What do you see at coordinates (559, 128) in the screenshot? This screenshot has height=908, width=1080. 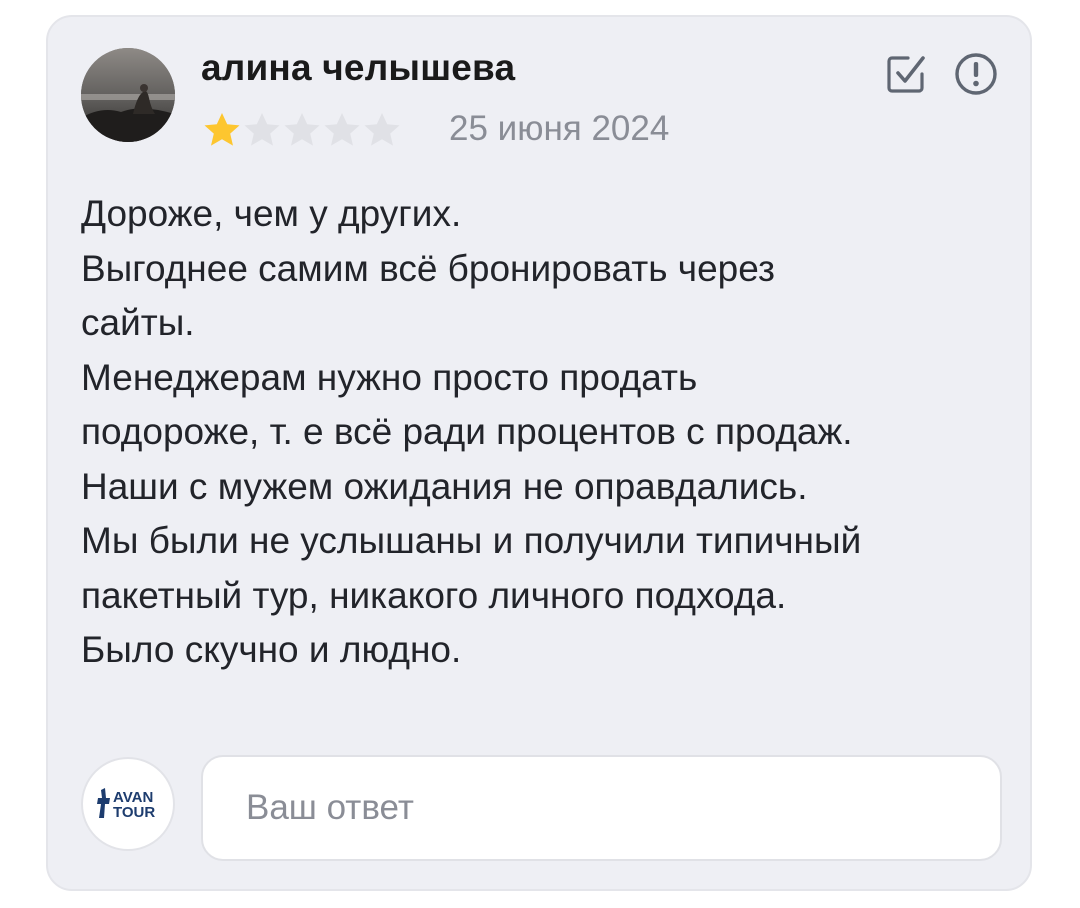 I see `review-date: 25 июня 2024` at bounding box center [559, 128].